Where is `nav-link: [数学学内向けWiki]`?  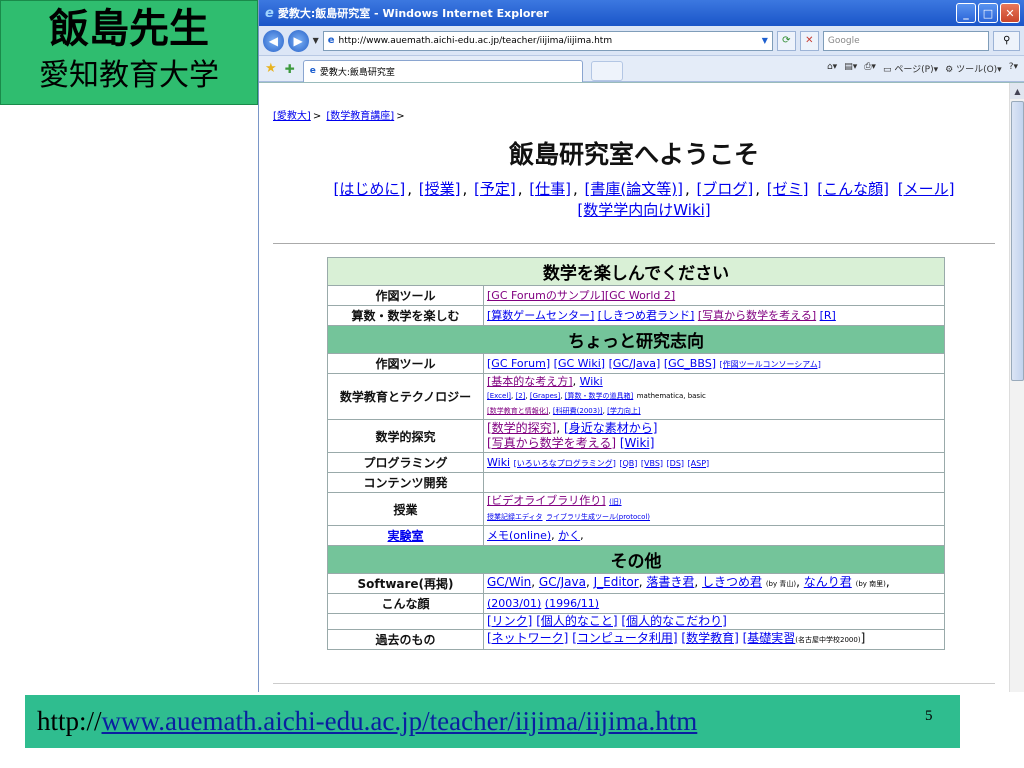
nav-link: [数学学内向けWiki] is located at coordinates (643, 210).